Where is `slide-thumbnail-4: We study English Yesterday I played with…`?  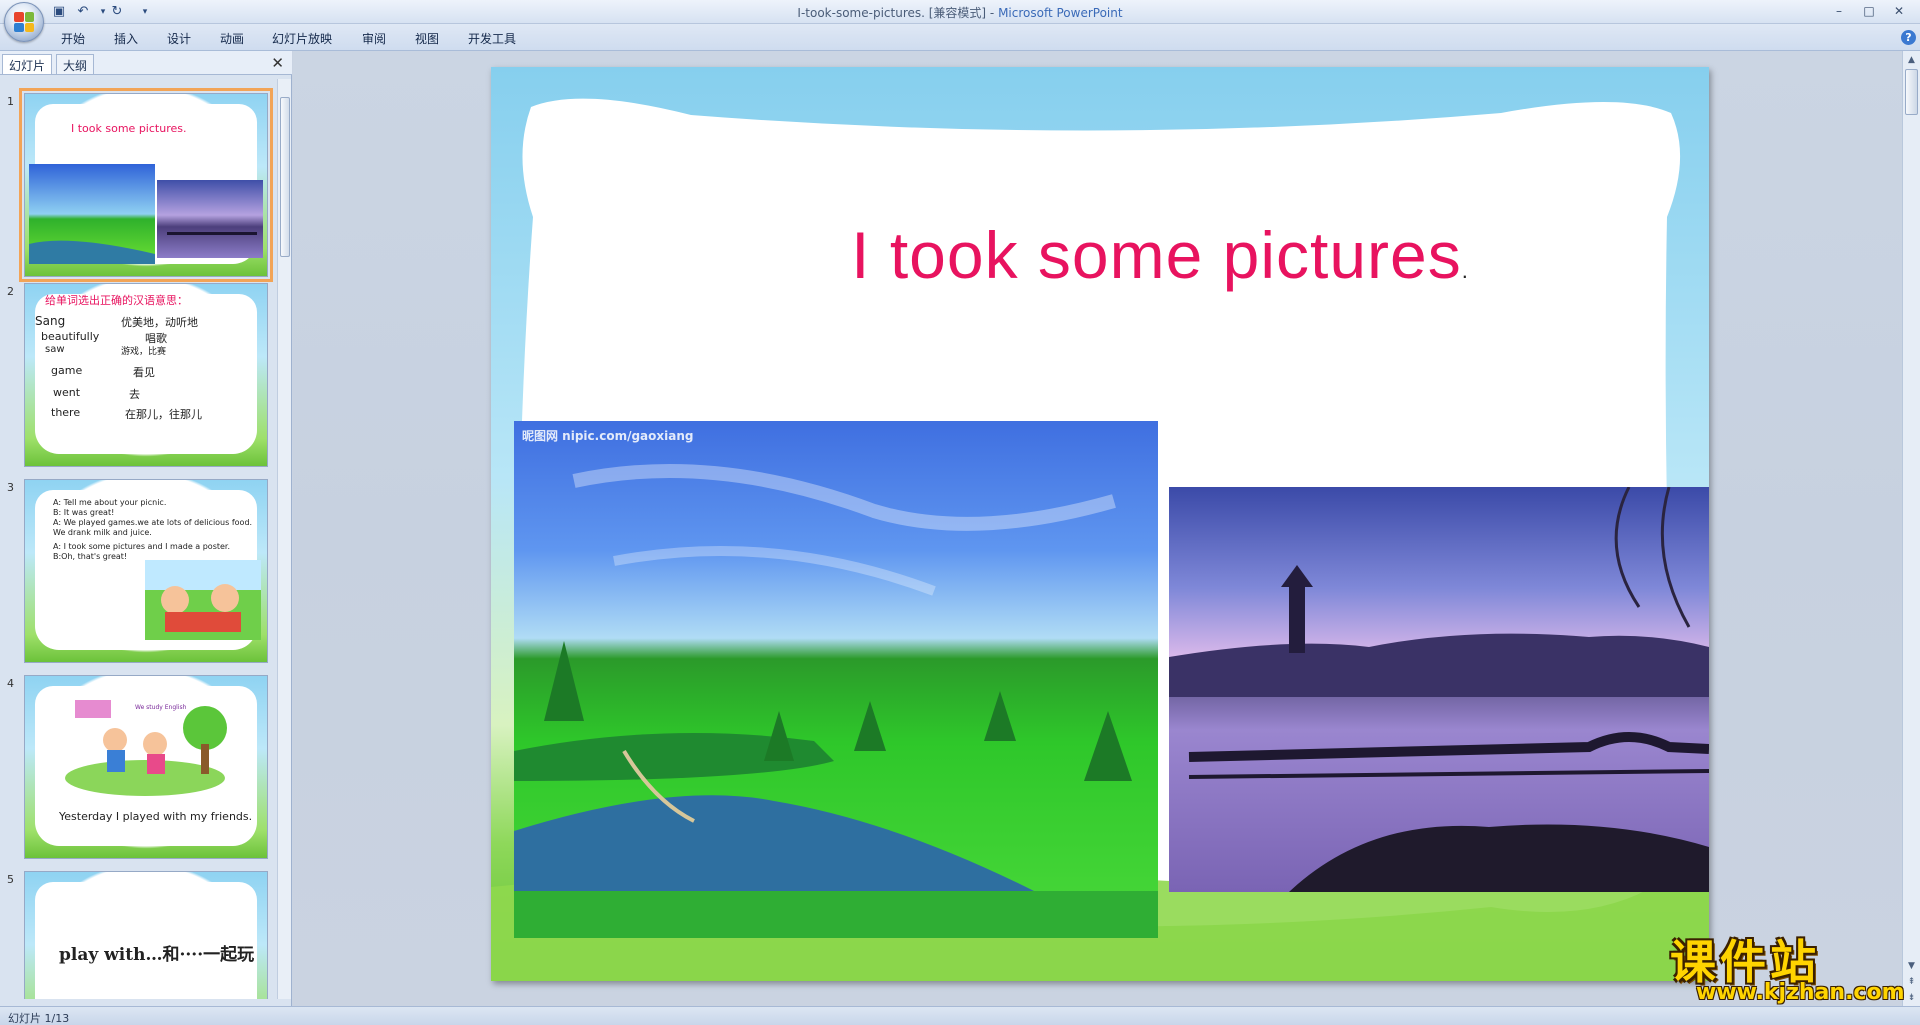 slide-thumbnail-4: We study English Yesterday I played with… is located at coordinates (146, 767).